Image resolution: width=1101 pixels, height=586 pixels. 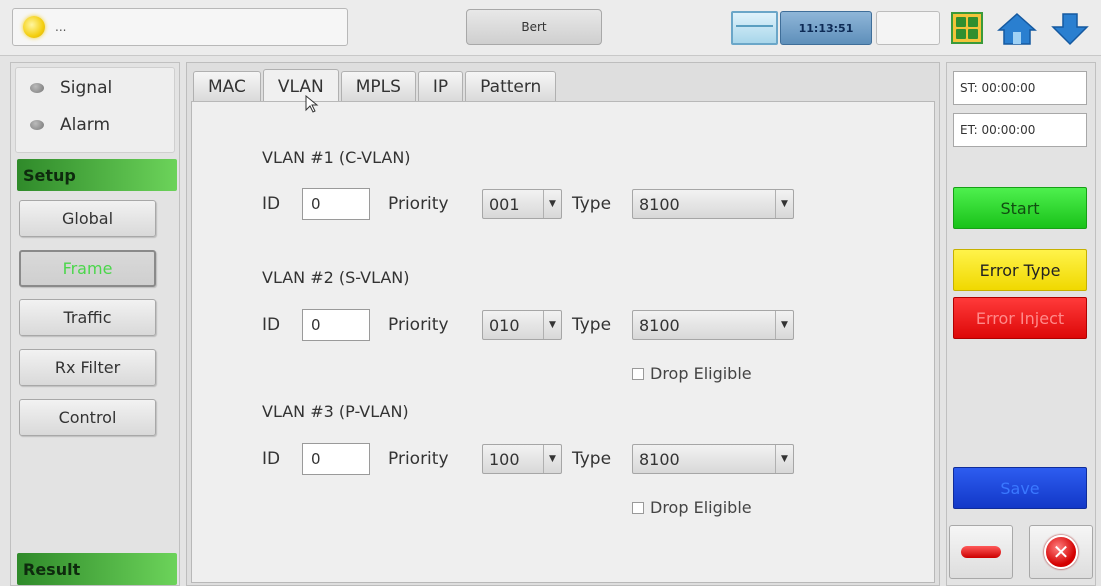 I want to click on nav-traffic-button: Traffic, so click(x=87, y=317).